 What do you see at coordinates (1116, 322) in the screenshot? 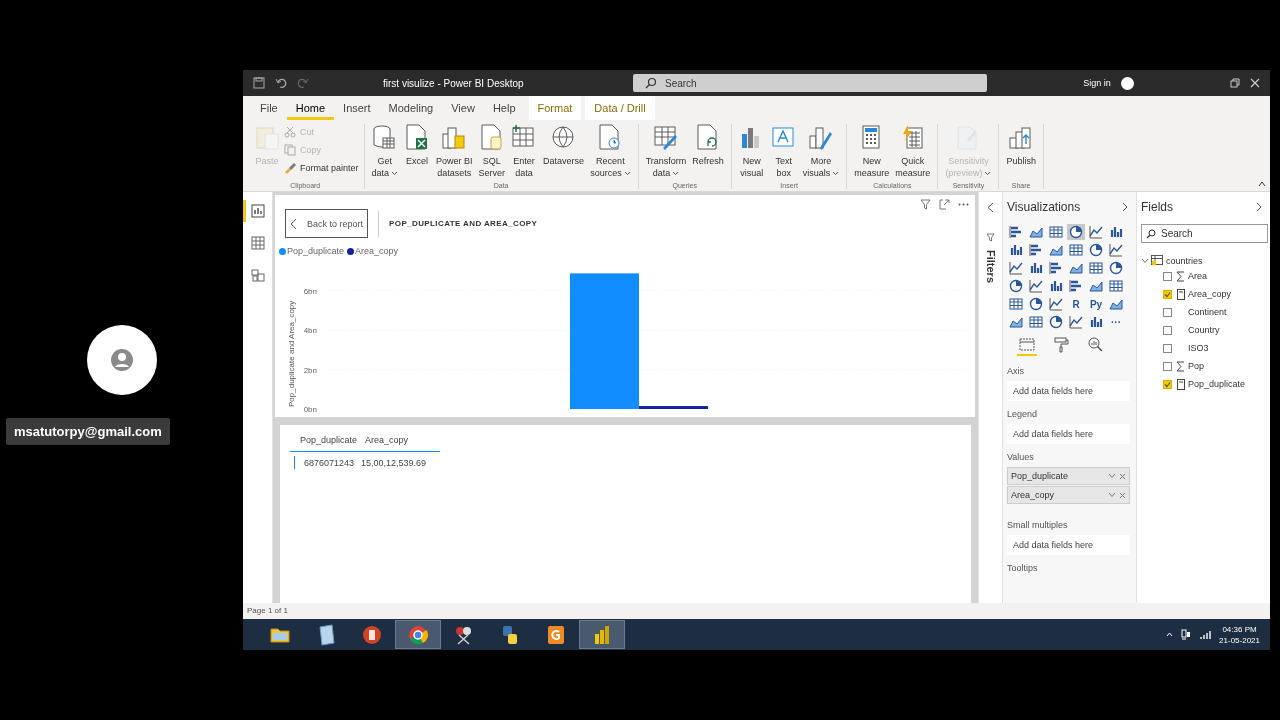
I see `visual-type-button: ···` at bounding box center [1116, 322].